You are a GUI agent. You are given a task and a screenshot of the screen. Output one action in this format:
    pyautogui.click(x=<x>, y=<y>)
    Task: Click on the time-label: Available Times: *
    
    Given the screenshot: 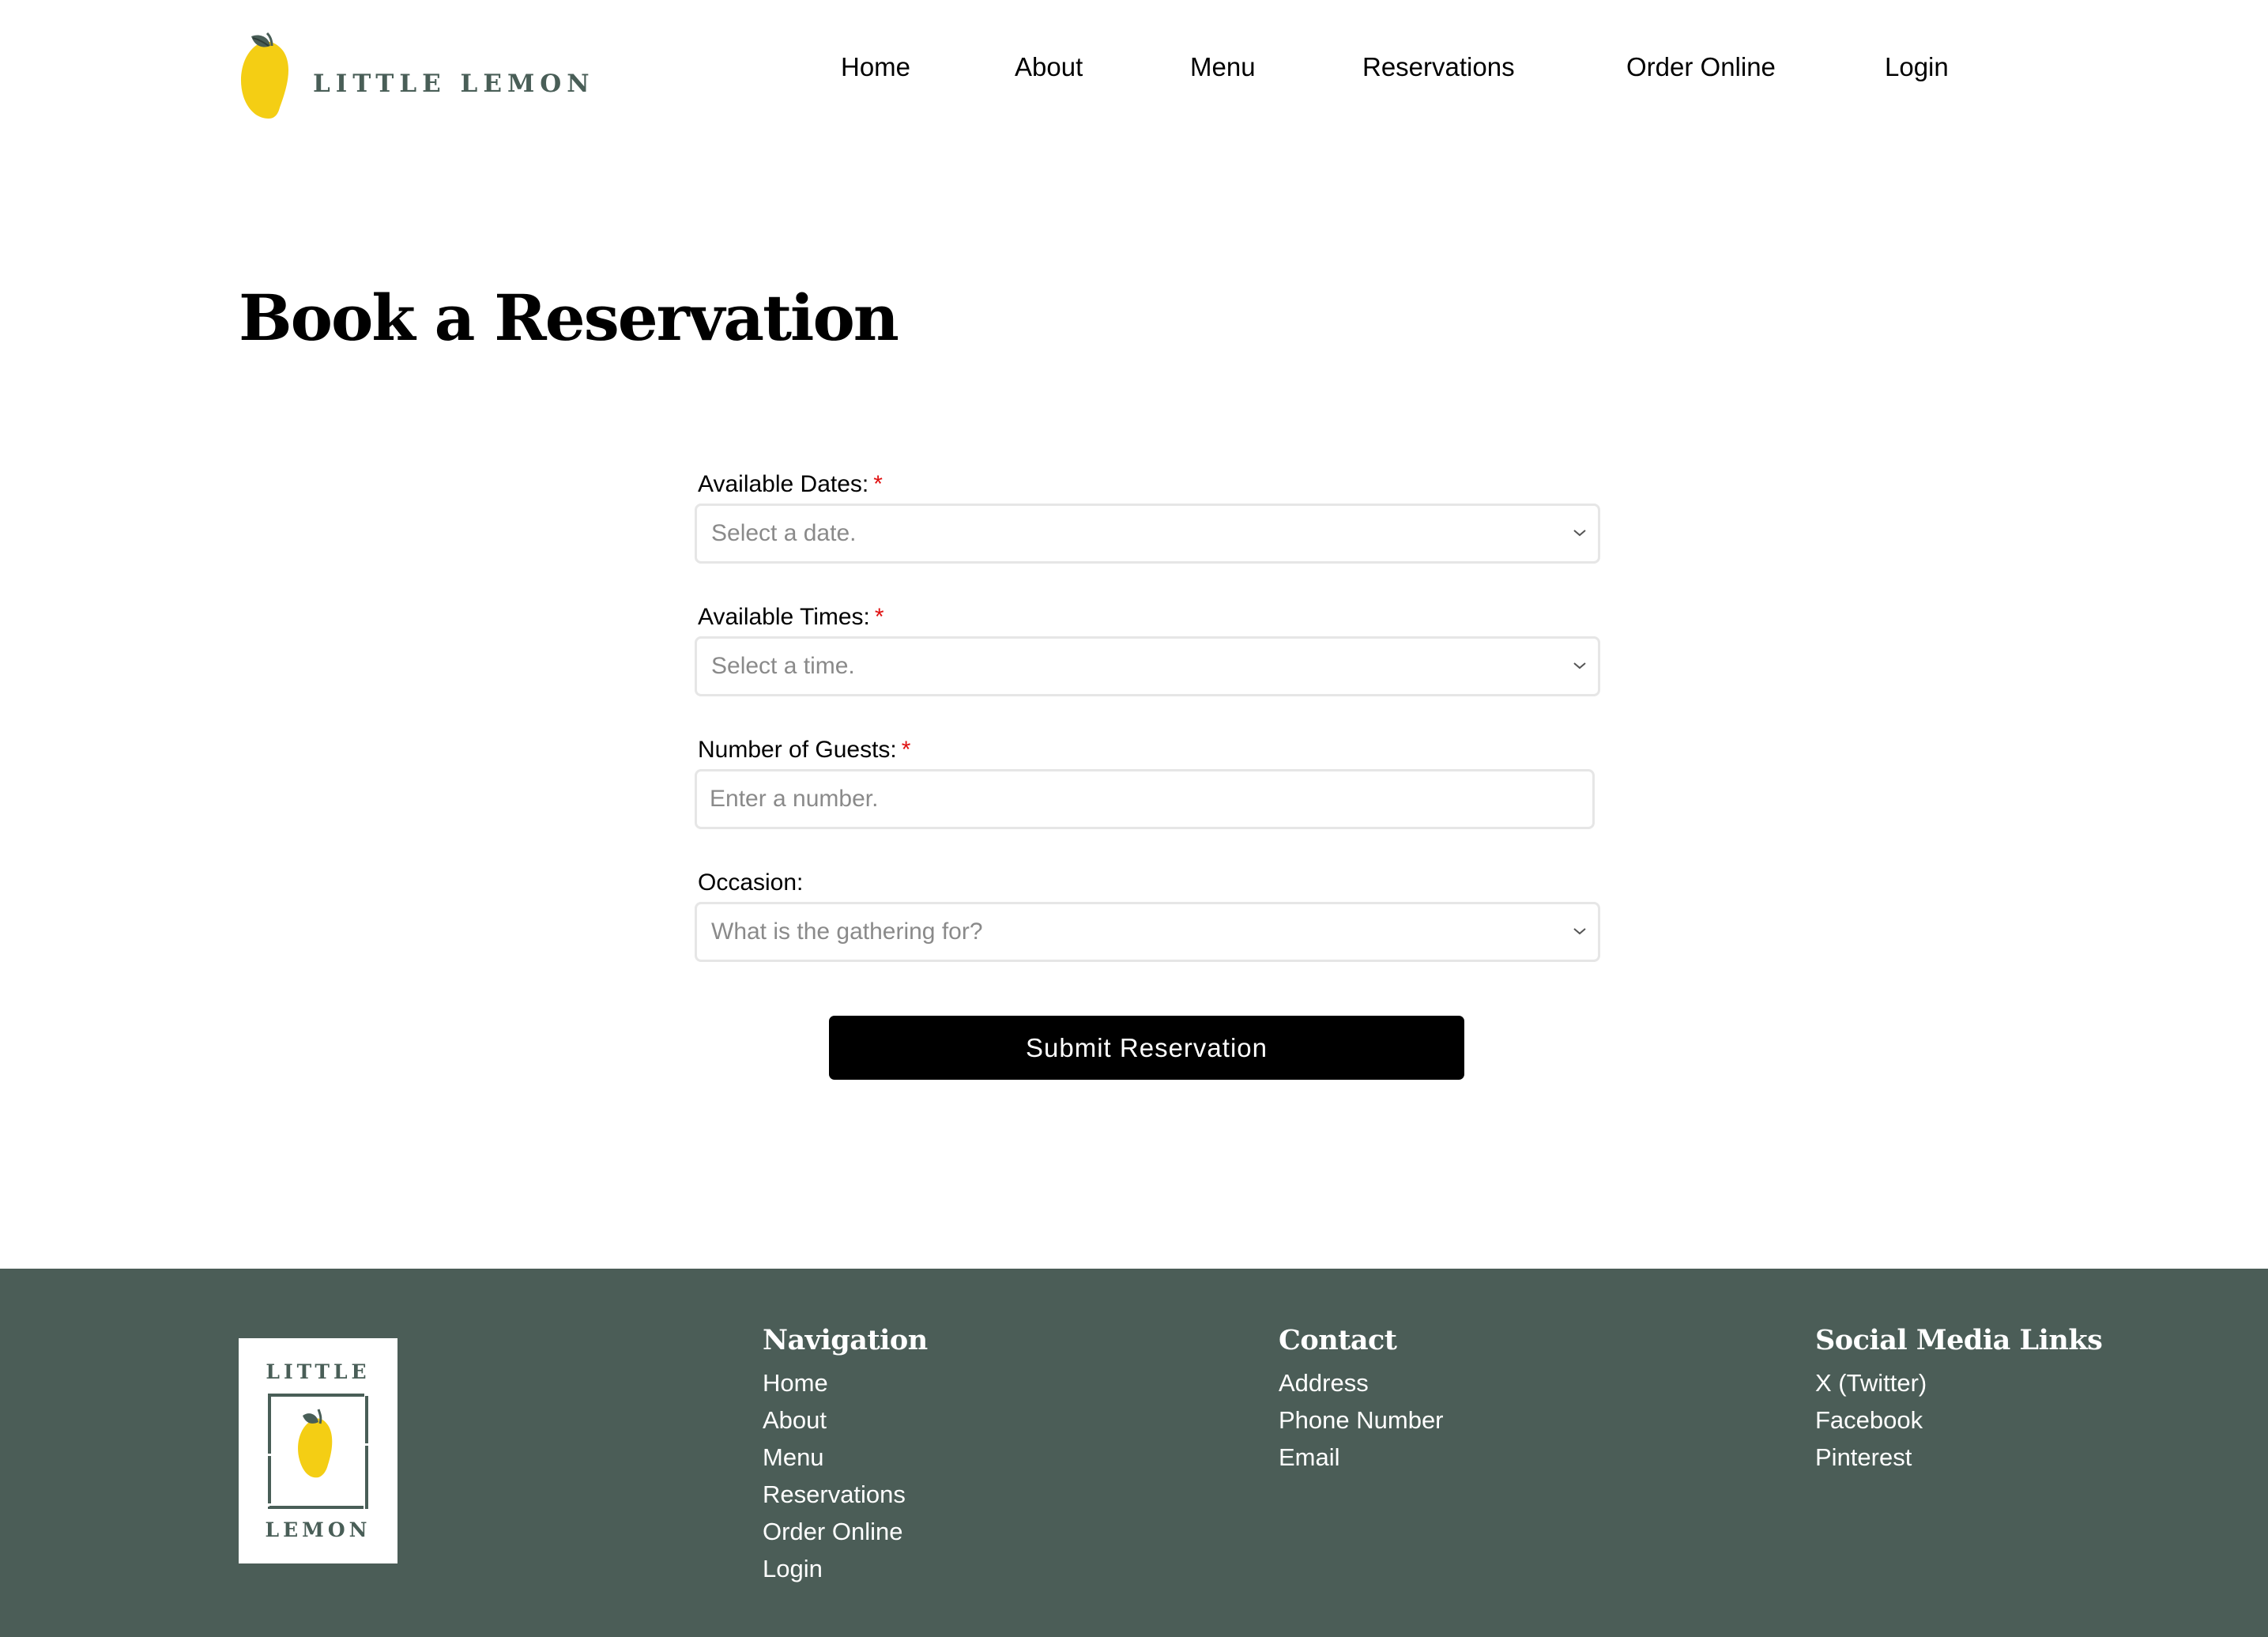 What is the action you would take?
    pyautogui.click(x=791, y=617)
    